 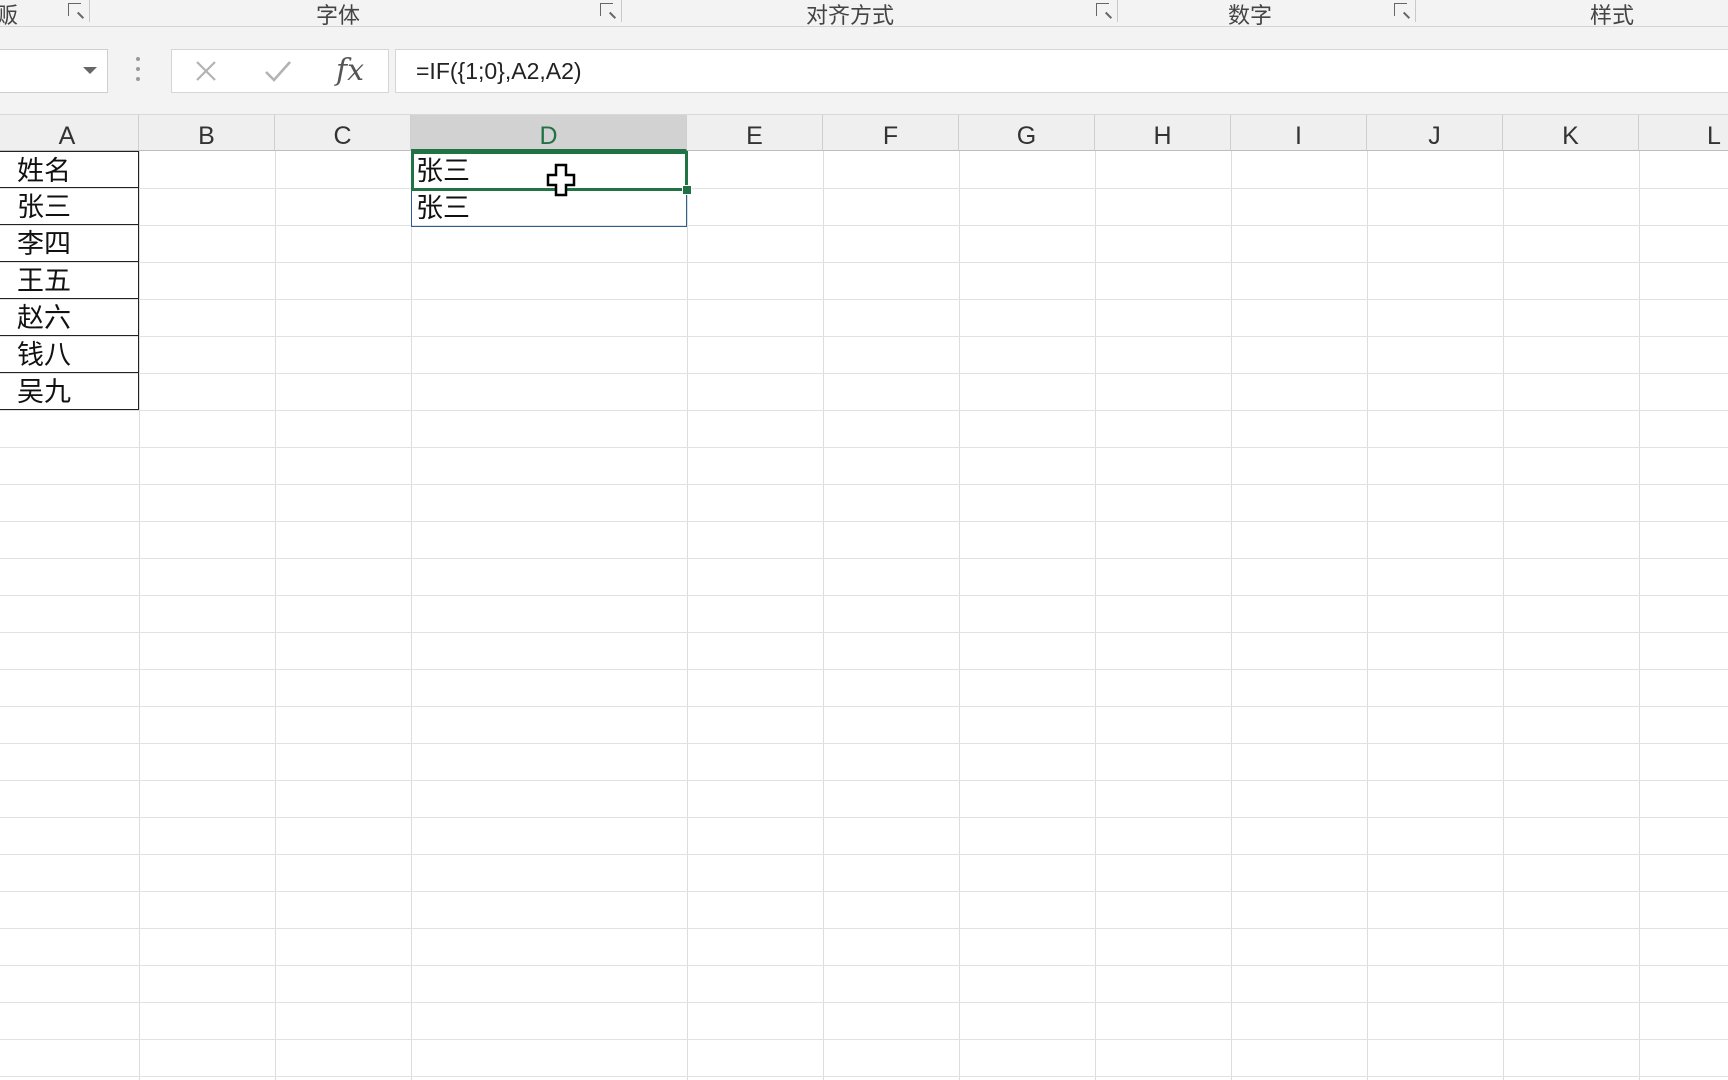 I want to click on column-header-d: D, so click(x=549, y=133).